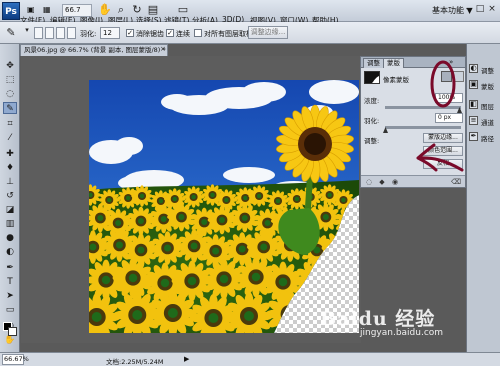 Image resolution: width=500 pixels, height=366 pixels. Describe the element at coordinates (163, 49) in the screenshot. I see `close-tab-icon: ×` at that location.